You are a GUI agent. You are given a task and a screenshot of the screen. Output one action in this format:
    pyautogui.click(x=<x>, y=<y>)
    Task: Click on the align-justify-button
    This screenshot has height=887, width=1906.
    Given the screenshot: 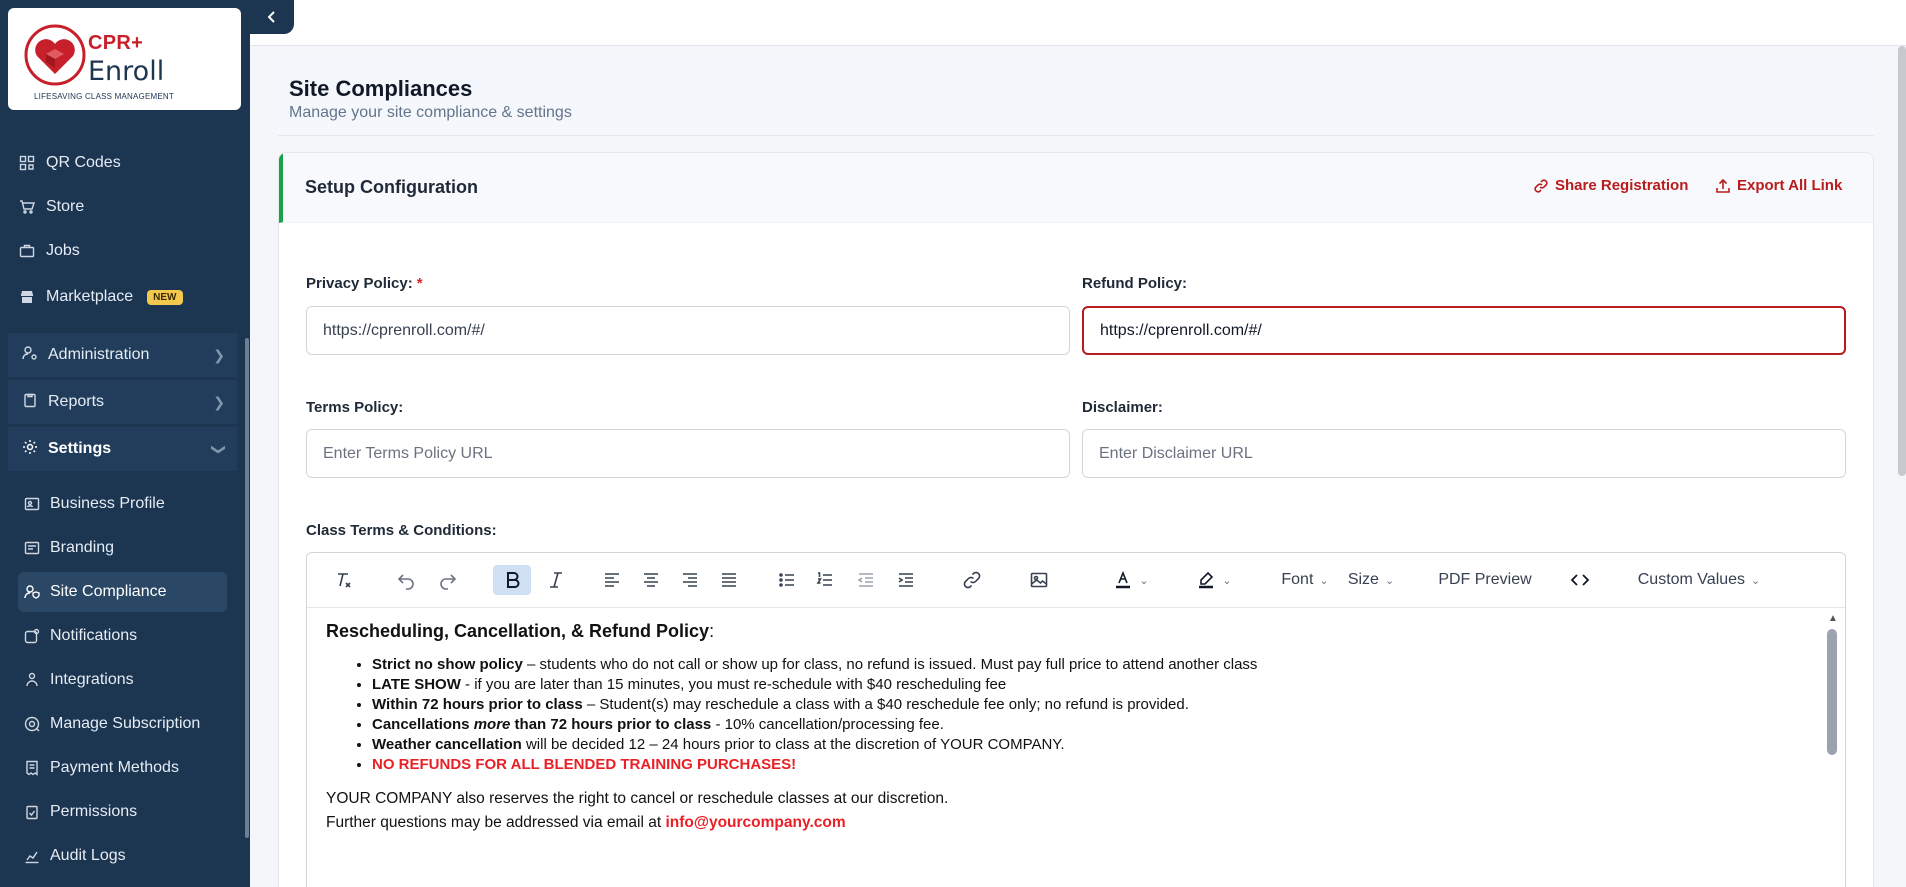 What is the action you would take?
    pyautogui.click(x=729, y=580)
    